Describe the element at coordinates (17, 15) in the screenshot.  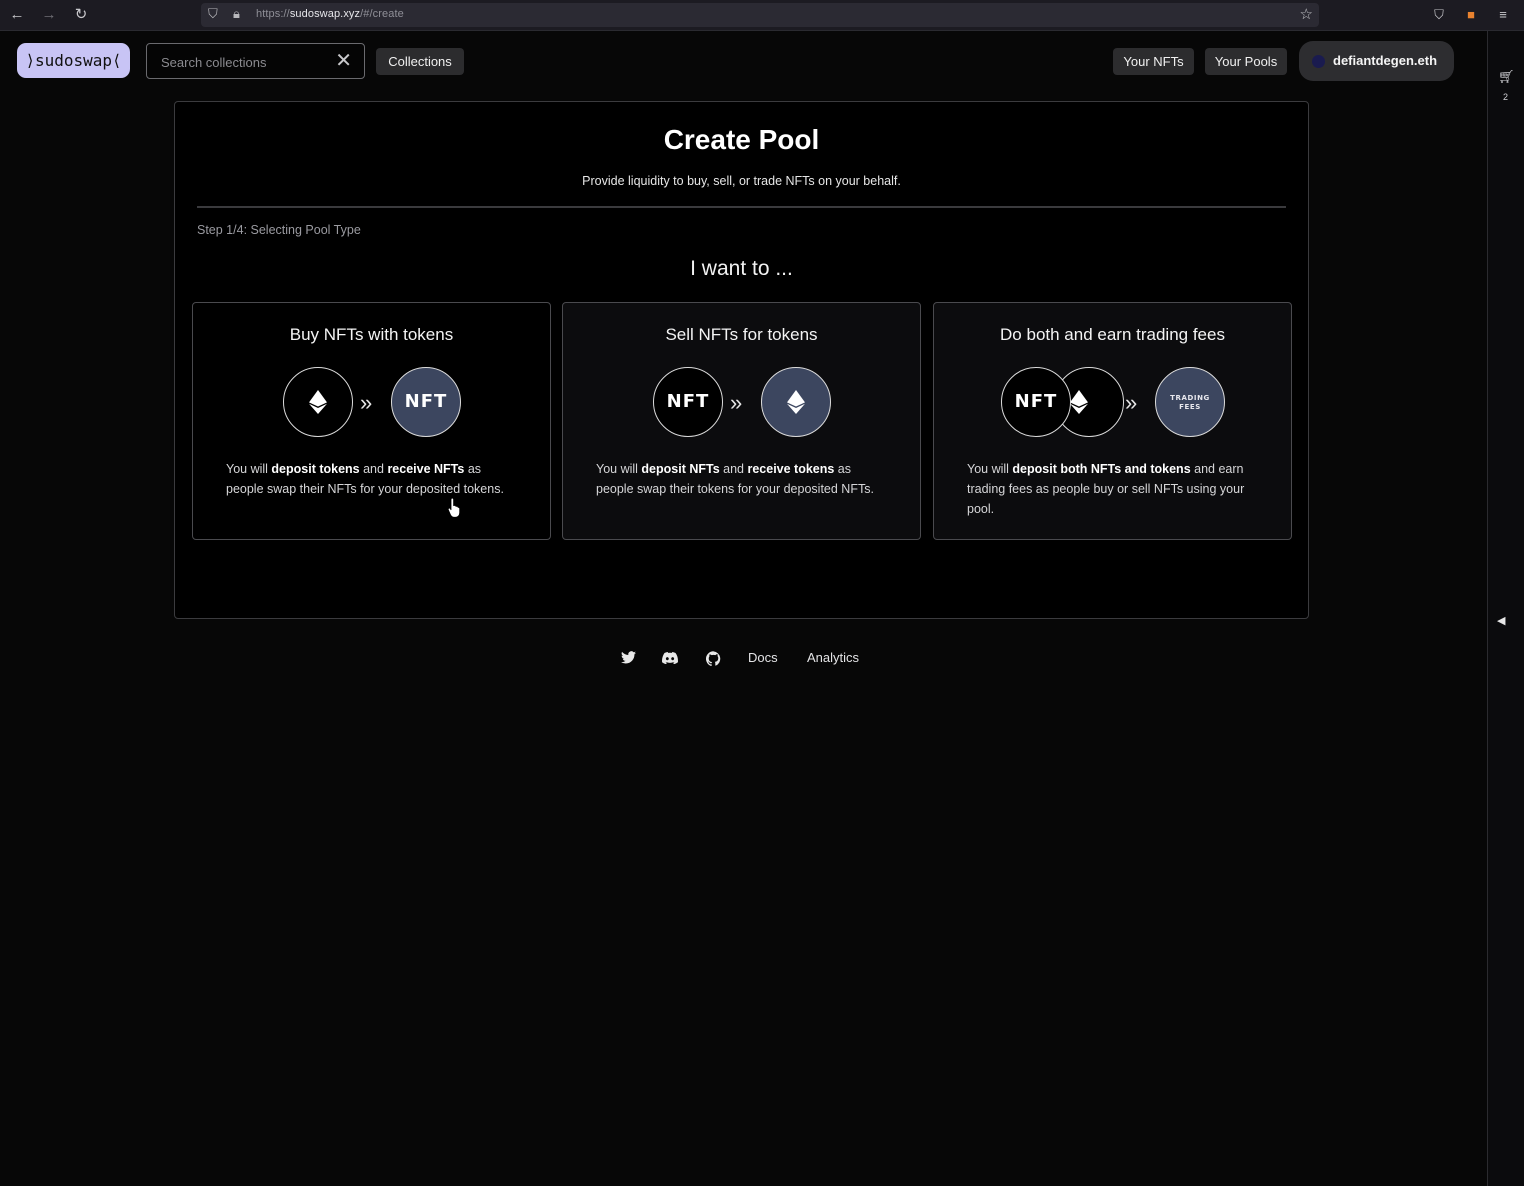
I see `back-icon: ←` at that location.